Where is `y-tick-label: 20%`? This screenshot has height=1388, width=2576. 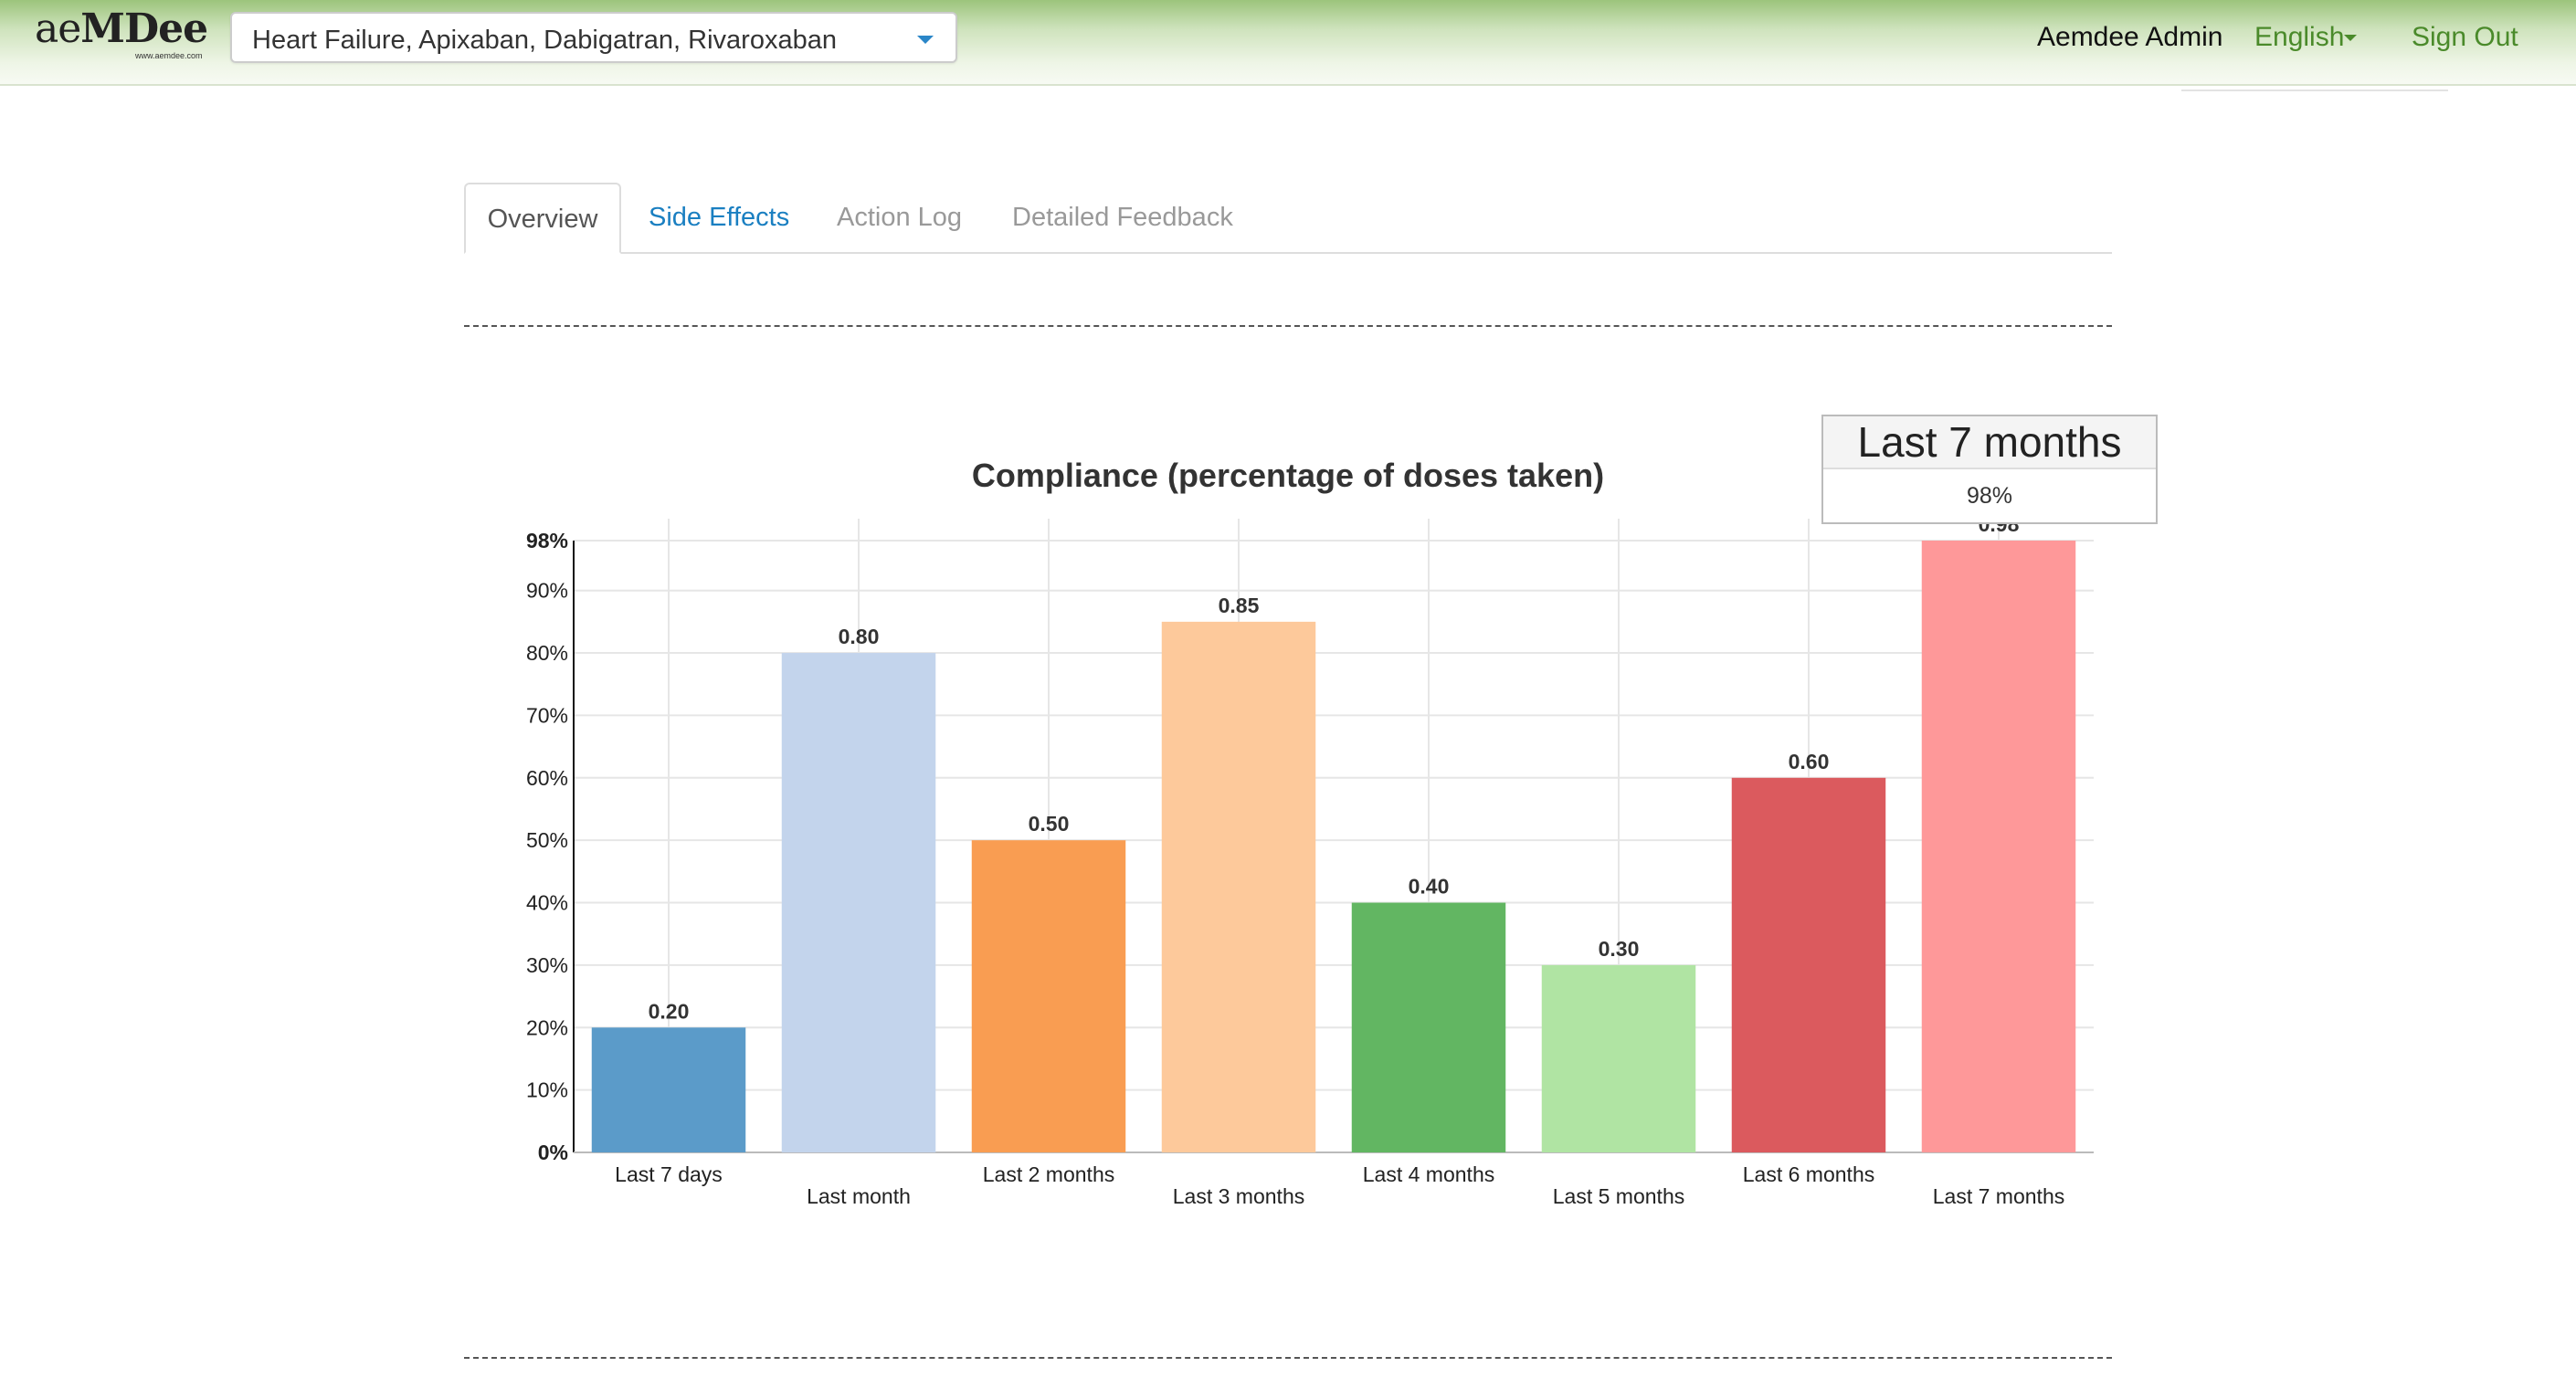 y-tick-label: 20% is located at coordinates (547, 1027).